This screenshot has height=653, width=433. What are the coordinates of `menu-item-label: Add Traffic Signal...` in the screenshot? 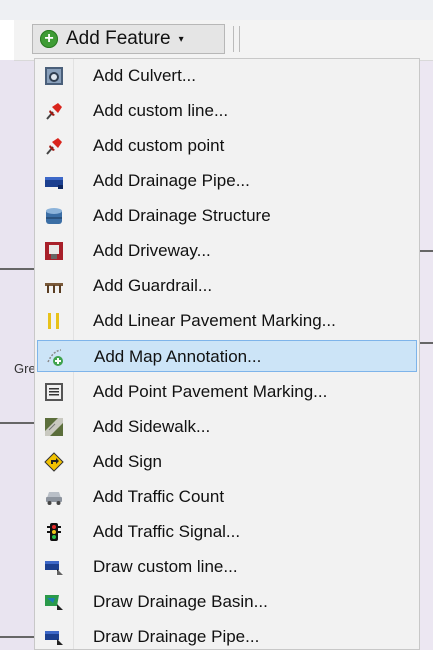 It's located at (167, 531).